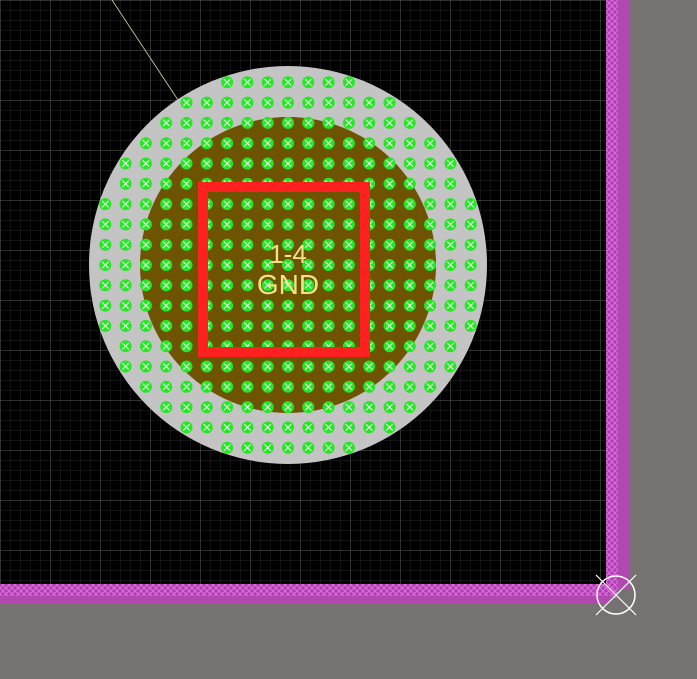 The image size is (697, 679). What do you see at coordinates (612, 299) in the screenshot?
I see `board-outline-right` at bounding box center [612, 299].